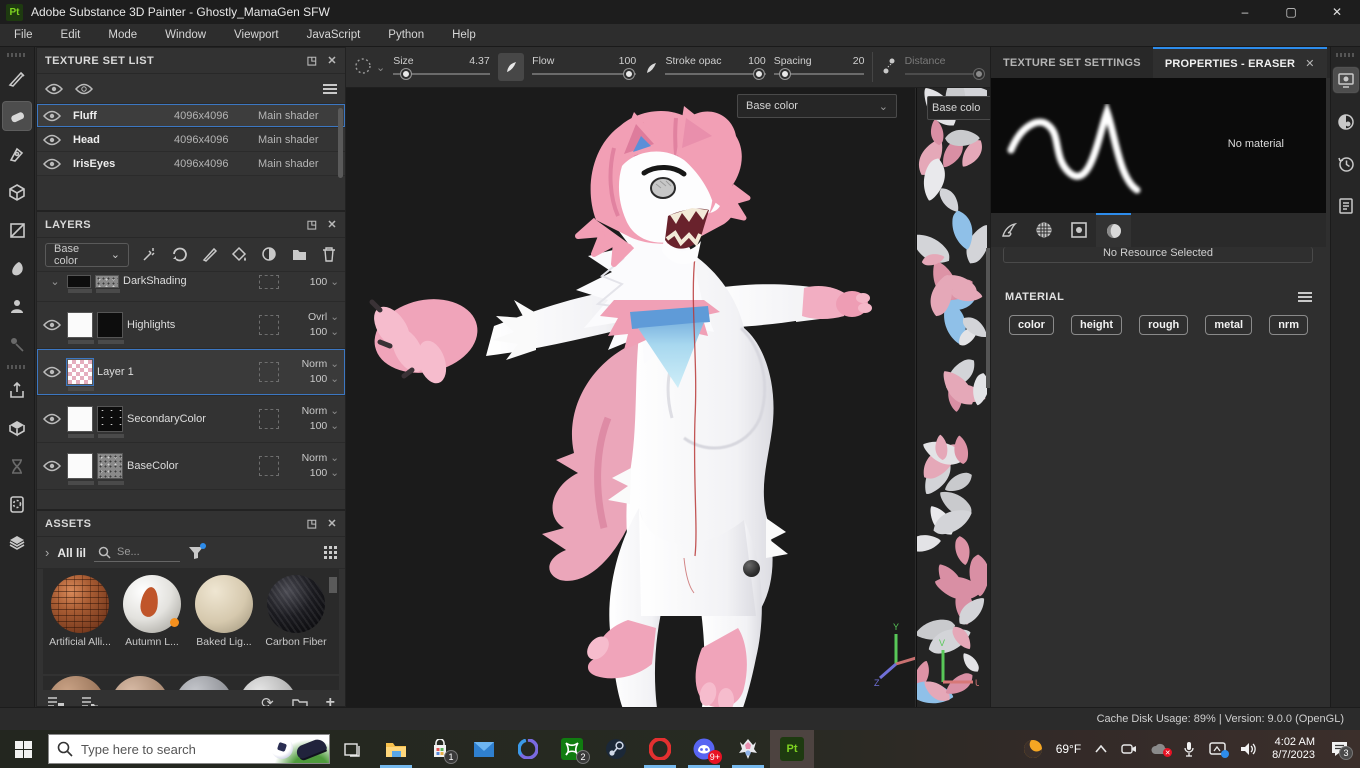 The height and width of the screenshot is (768, 1360). Describe the element at coordinates (197, 551) in the screenshot. I see `filter-icon` at that location.